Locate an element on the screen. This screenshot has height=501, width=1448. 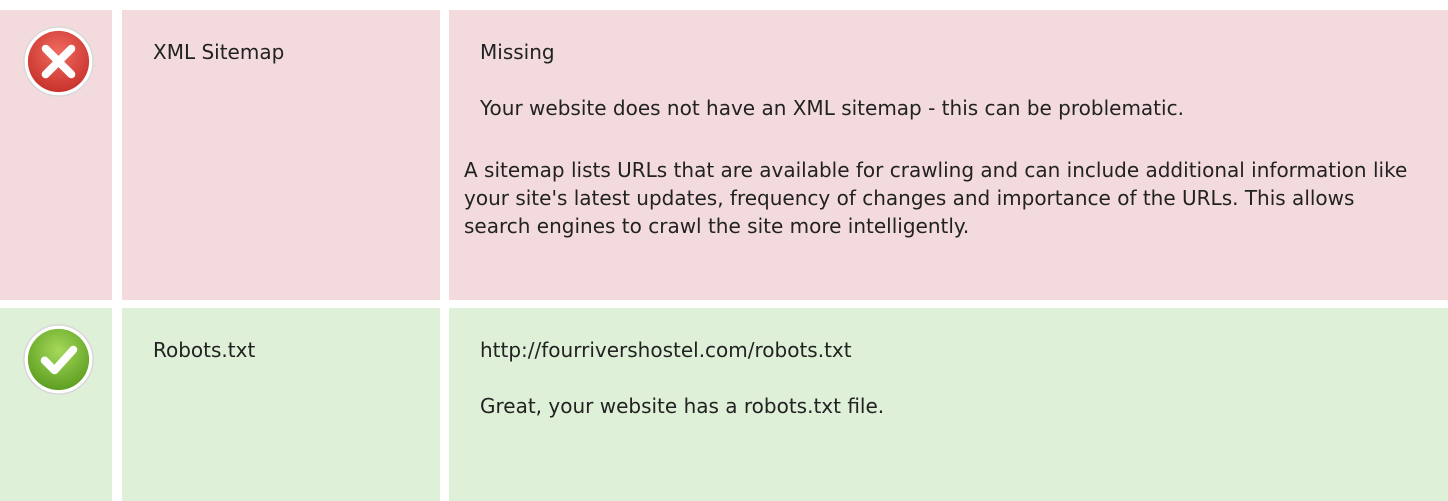
error-x-icon is located at coordinates (58, 61).